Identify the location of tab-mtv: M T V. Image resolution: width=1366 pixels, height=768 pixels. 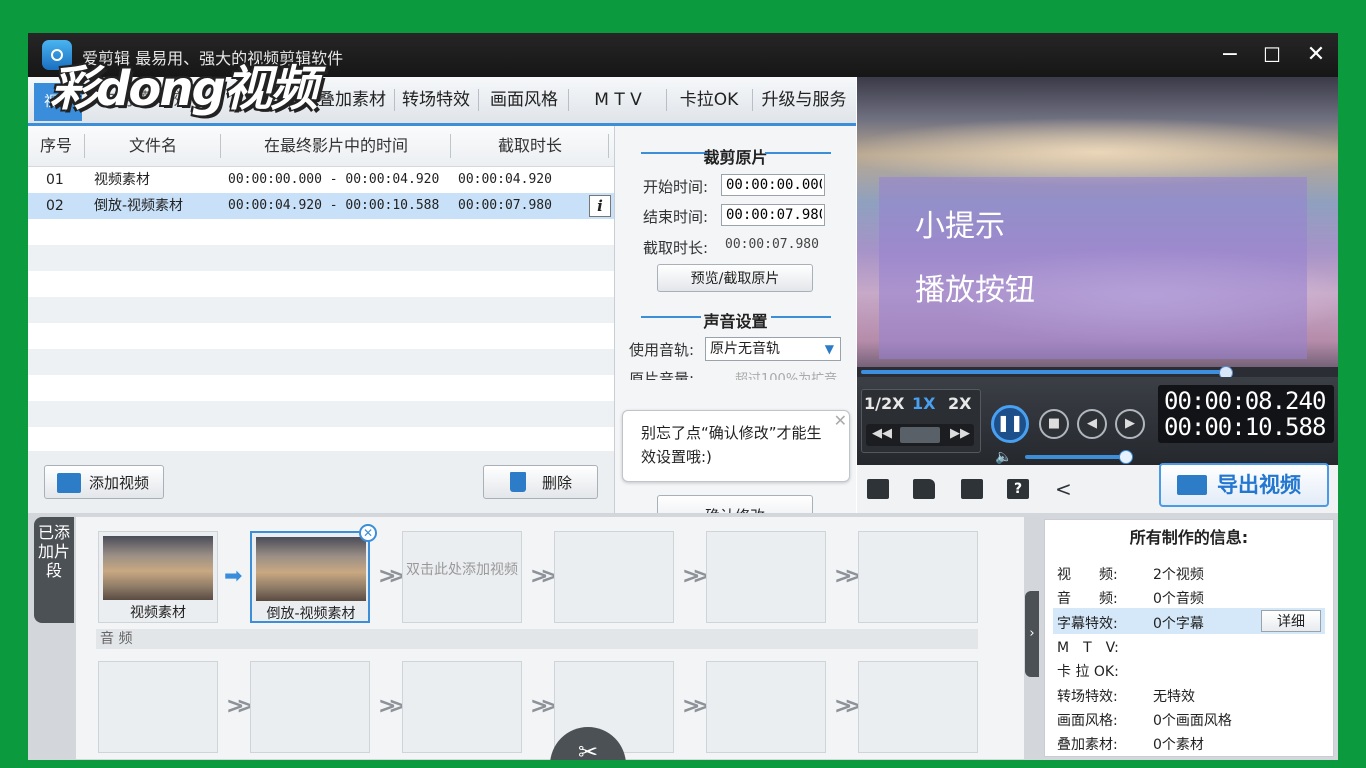
(618, 100).